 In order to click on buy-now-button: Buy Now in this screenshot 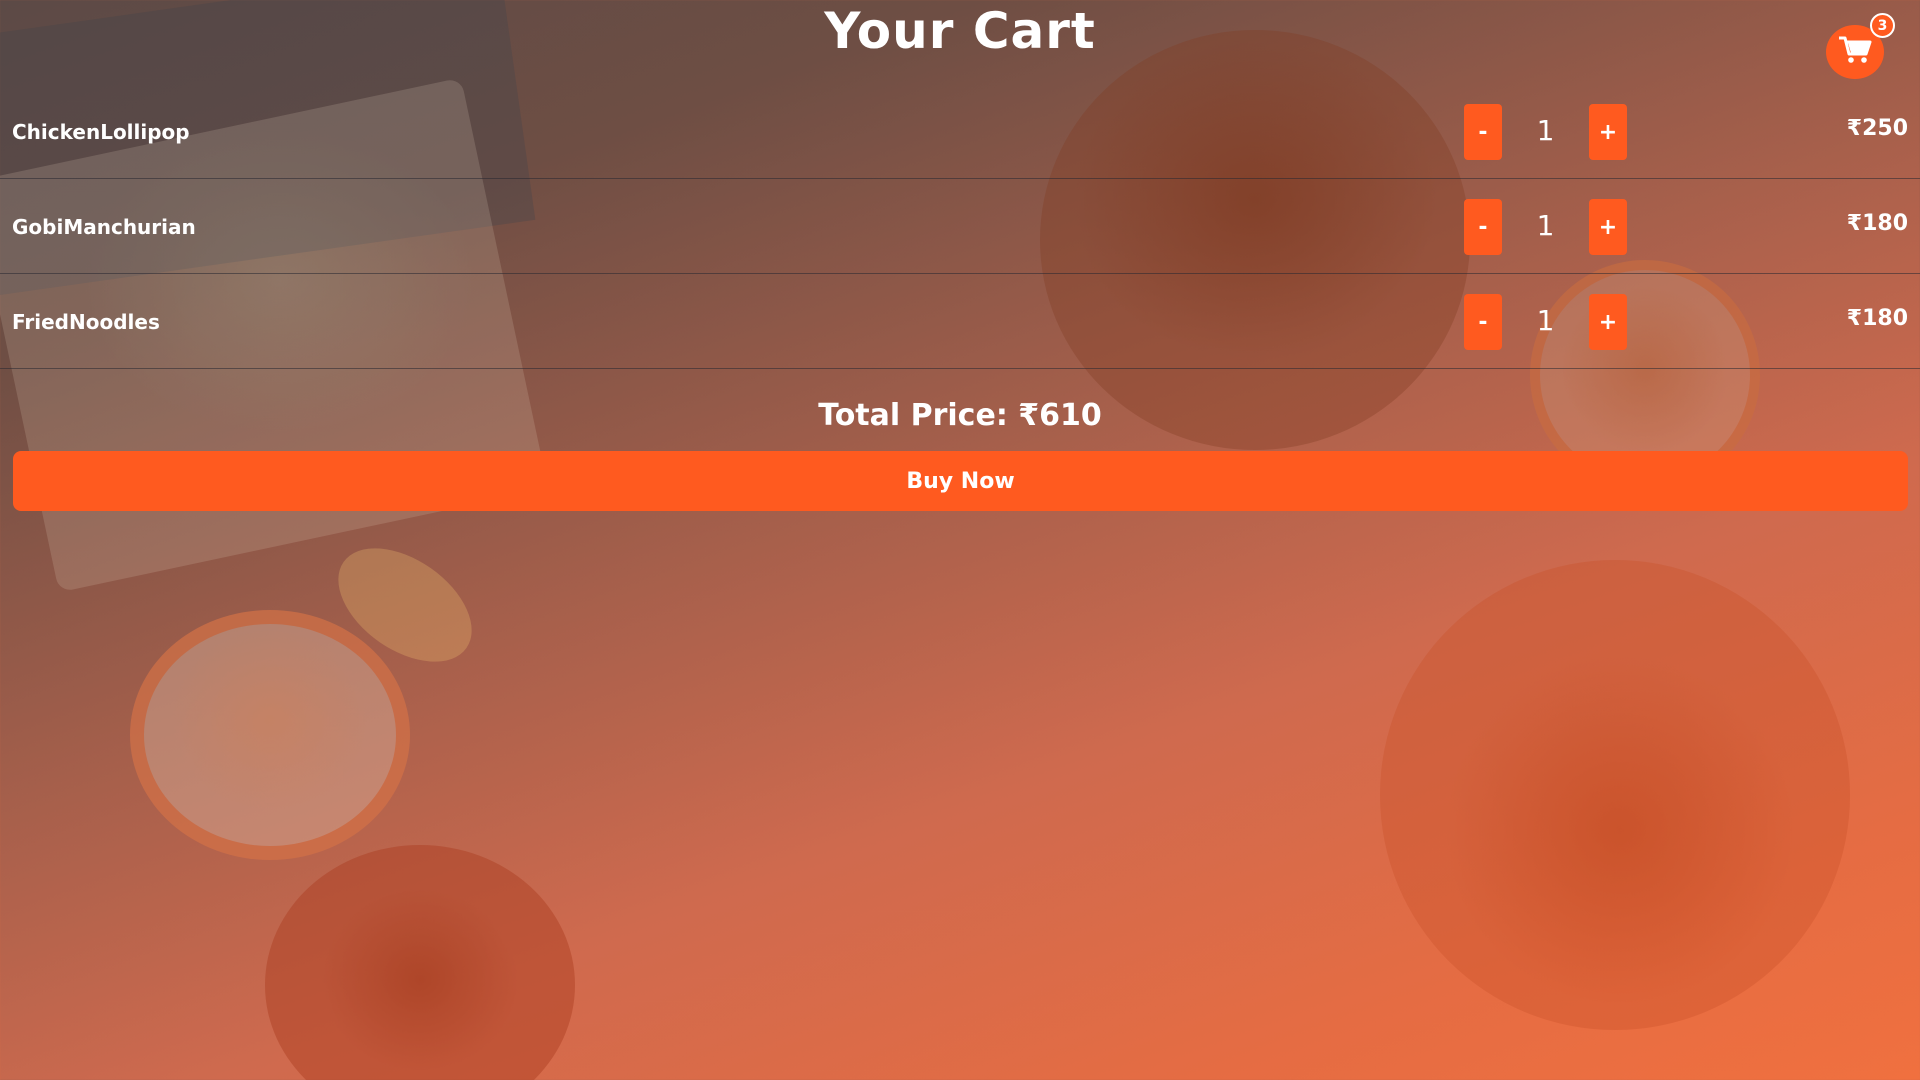, I will do `click(960, 481)`.